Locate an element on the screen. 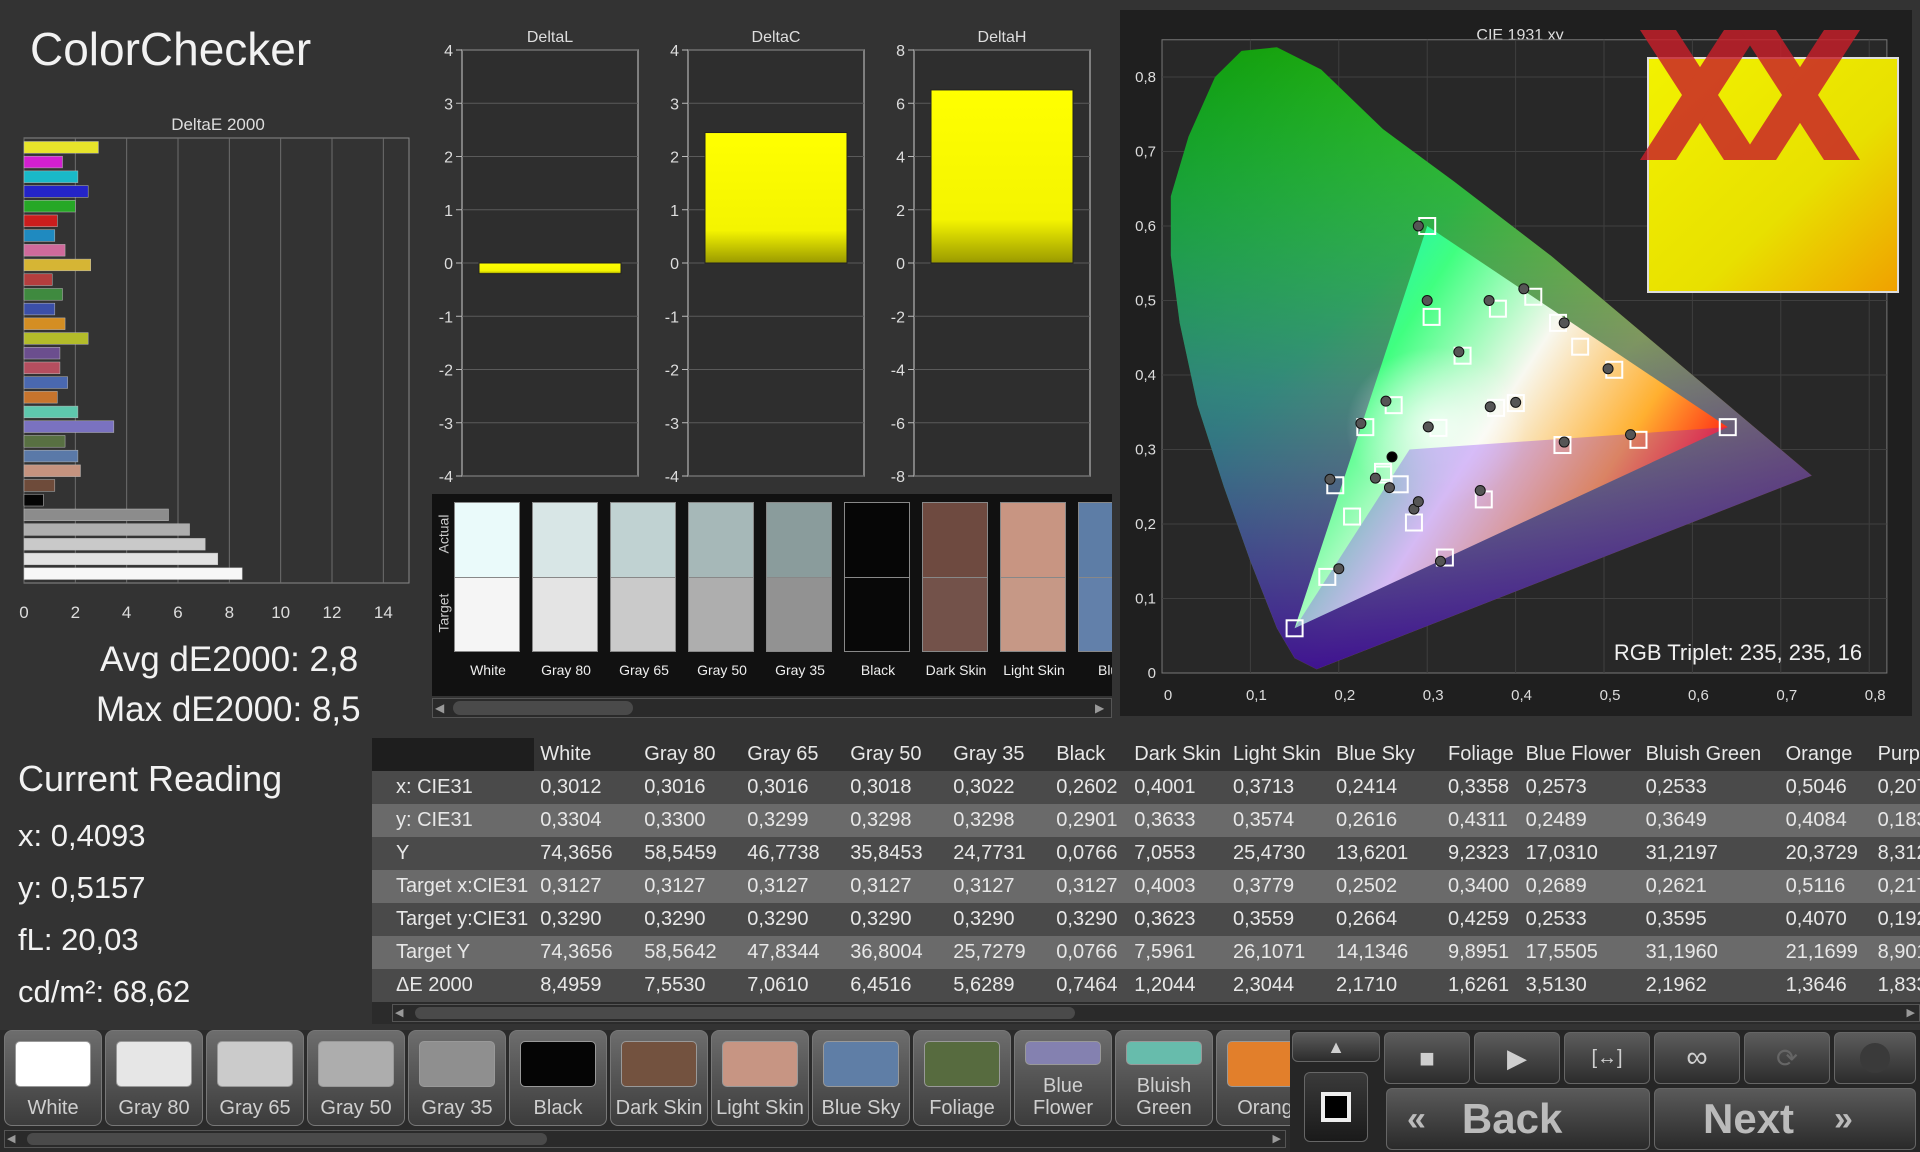 The width and height of the screenshot is (1920, 1152). table-cell: 0,192 is located at coordinates (1895, 919).